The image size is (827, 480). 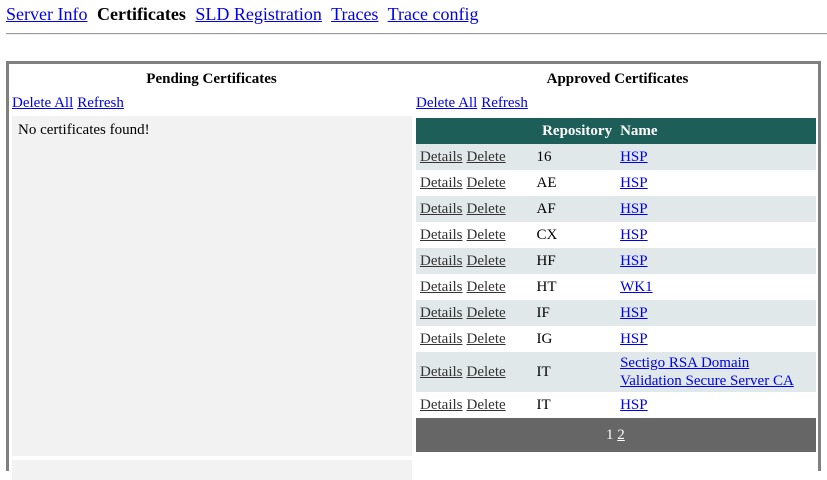 I want to click on table-row: Details Delete AE HSP, so click(x=616, y=183).